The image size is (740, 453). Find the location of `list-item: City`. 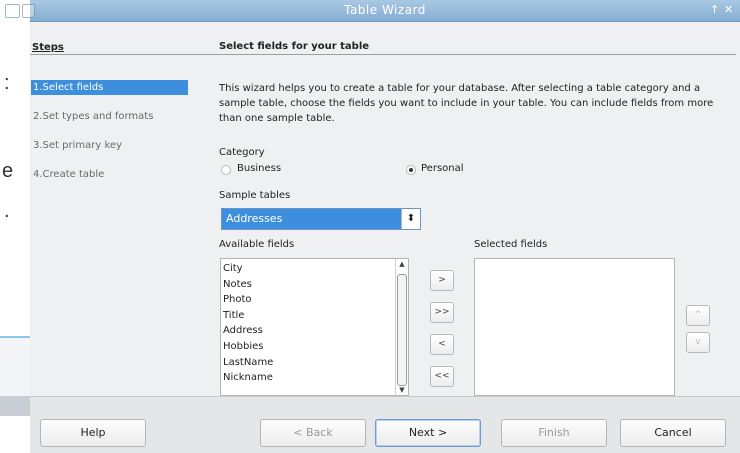

list-item: City is located at coordinates (233, 269).